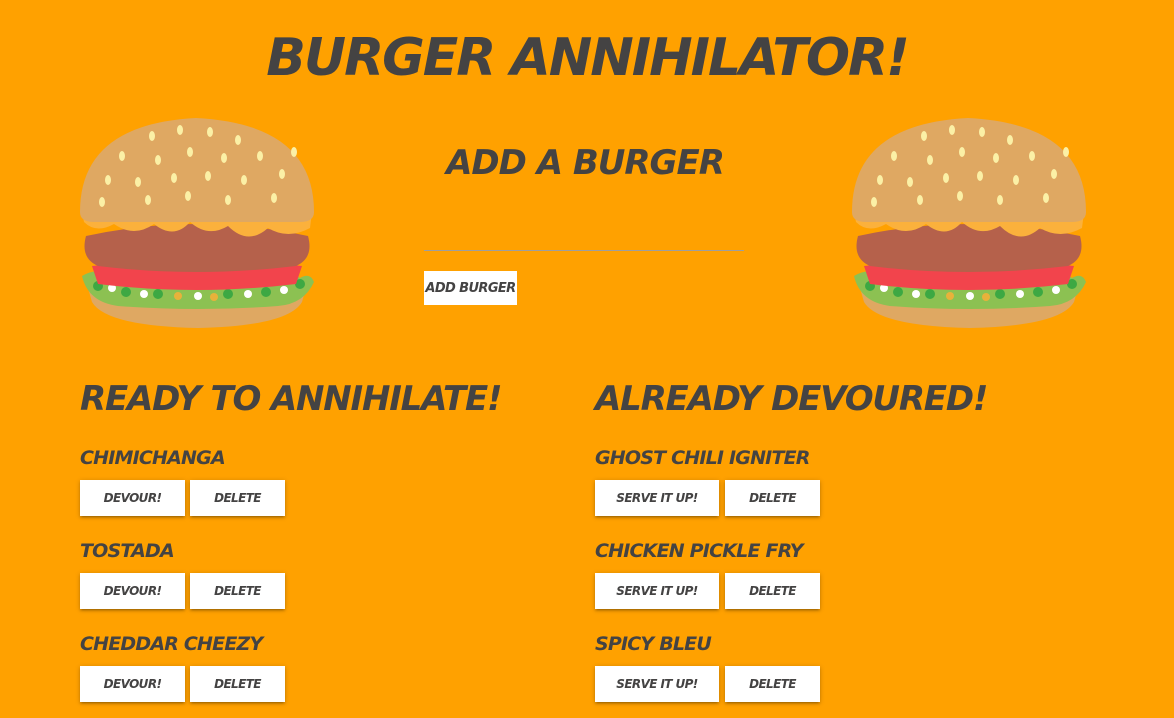 This screenshot has height=718, width=1174. I want to click on list-item: Chicken Pickle Fry Serve it up! Delete, so click(835, 574).